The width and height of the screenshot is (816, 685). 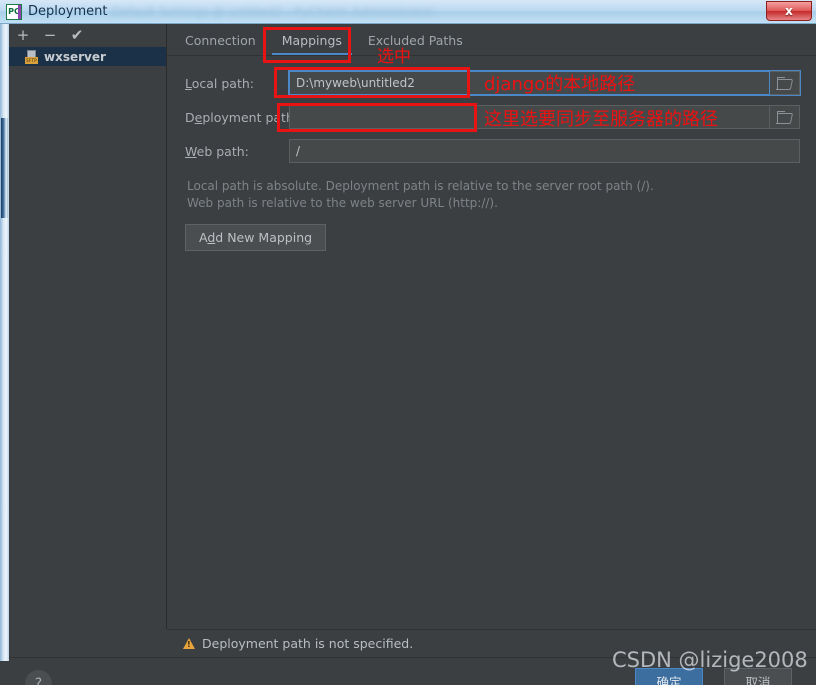 I want to click on deployment-path-field-wrap, so click(x=544, y=117).